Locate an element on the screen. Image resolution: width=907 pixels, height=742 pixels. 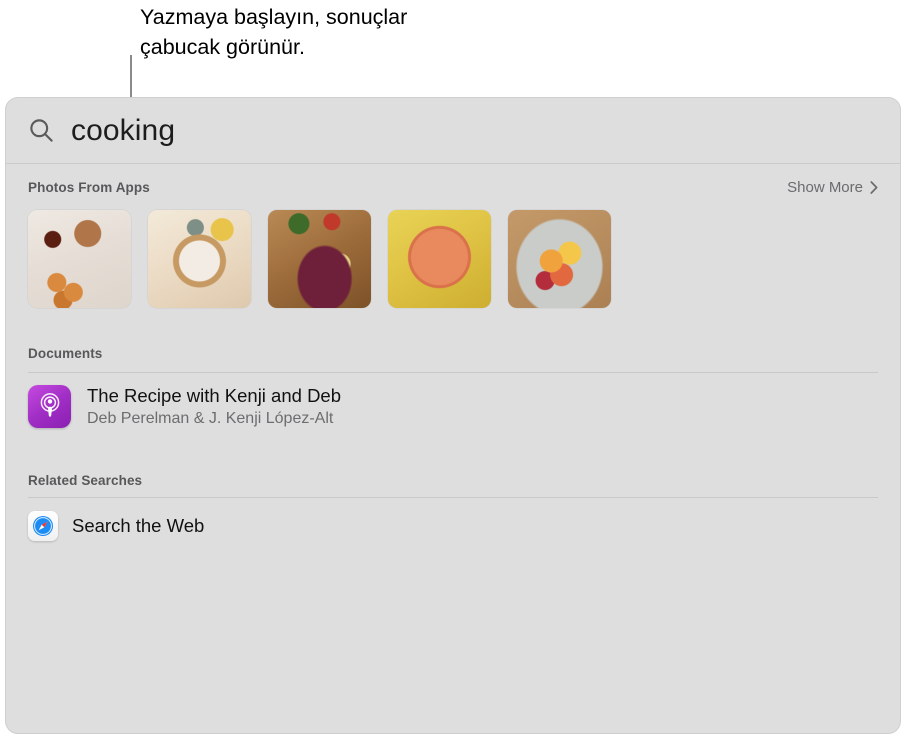
search-divider is located at coordinates (453, 163).